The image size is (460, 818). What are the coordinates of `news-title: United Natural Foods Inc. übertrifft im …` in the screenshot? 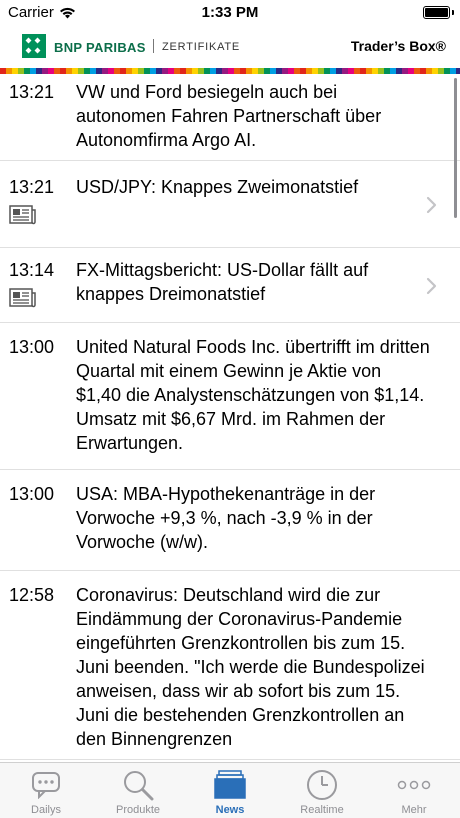 It's located at (253, 395).